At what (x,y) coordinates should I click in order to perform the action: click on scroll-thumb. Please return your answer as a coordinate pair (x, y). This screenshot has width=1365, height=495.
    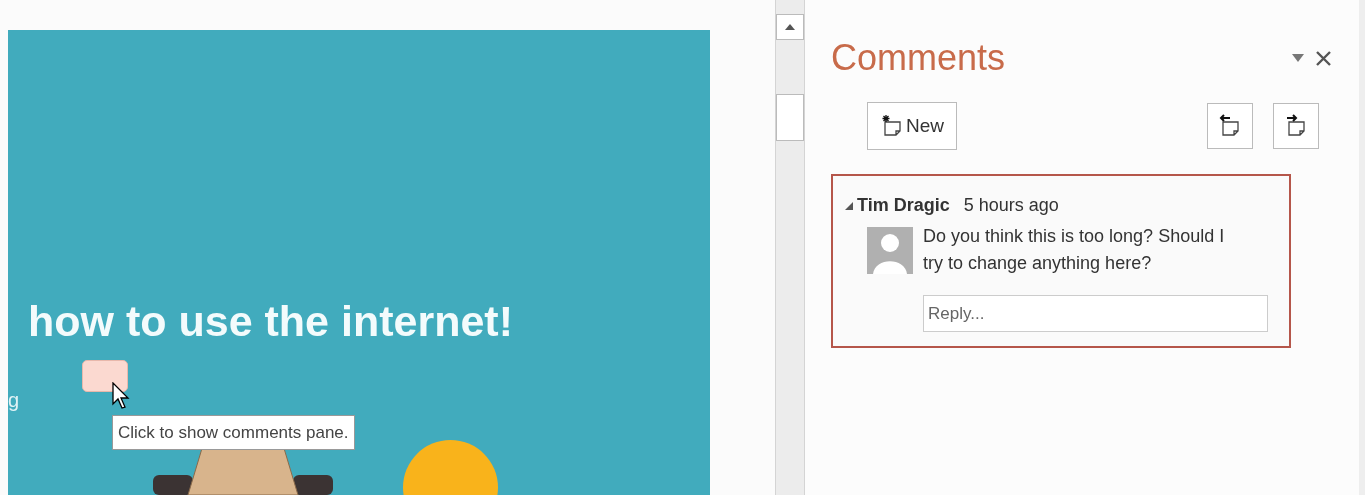
    Looking at the image, I should click on (790, 117).